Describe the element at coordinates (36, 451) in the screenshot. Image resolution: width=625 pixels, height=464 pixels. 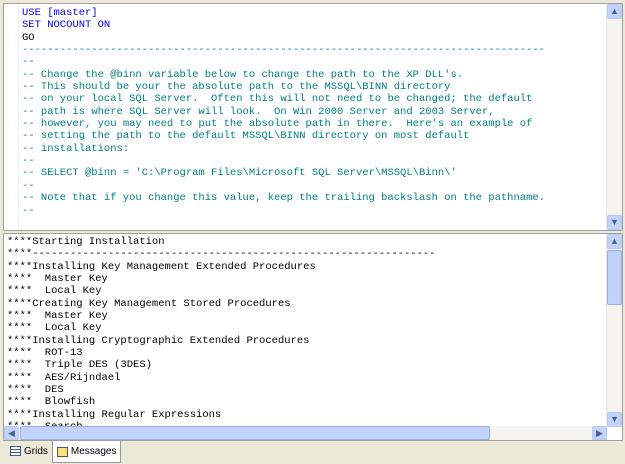
I see `tab-grids-label: Grids` at that location.